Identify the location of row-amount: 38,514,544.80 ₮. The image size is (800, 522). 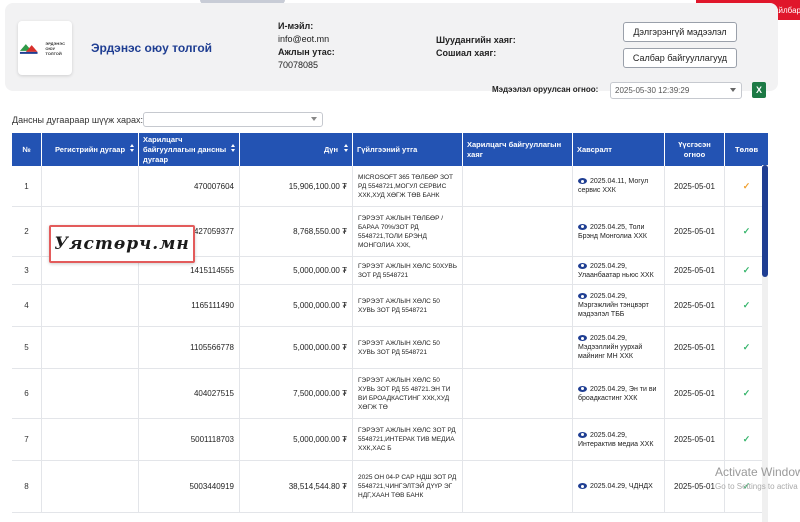
(296, 486).